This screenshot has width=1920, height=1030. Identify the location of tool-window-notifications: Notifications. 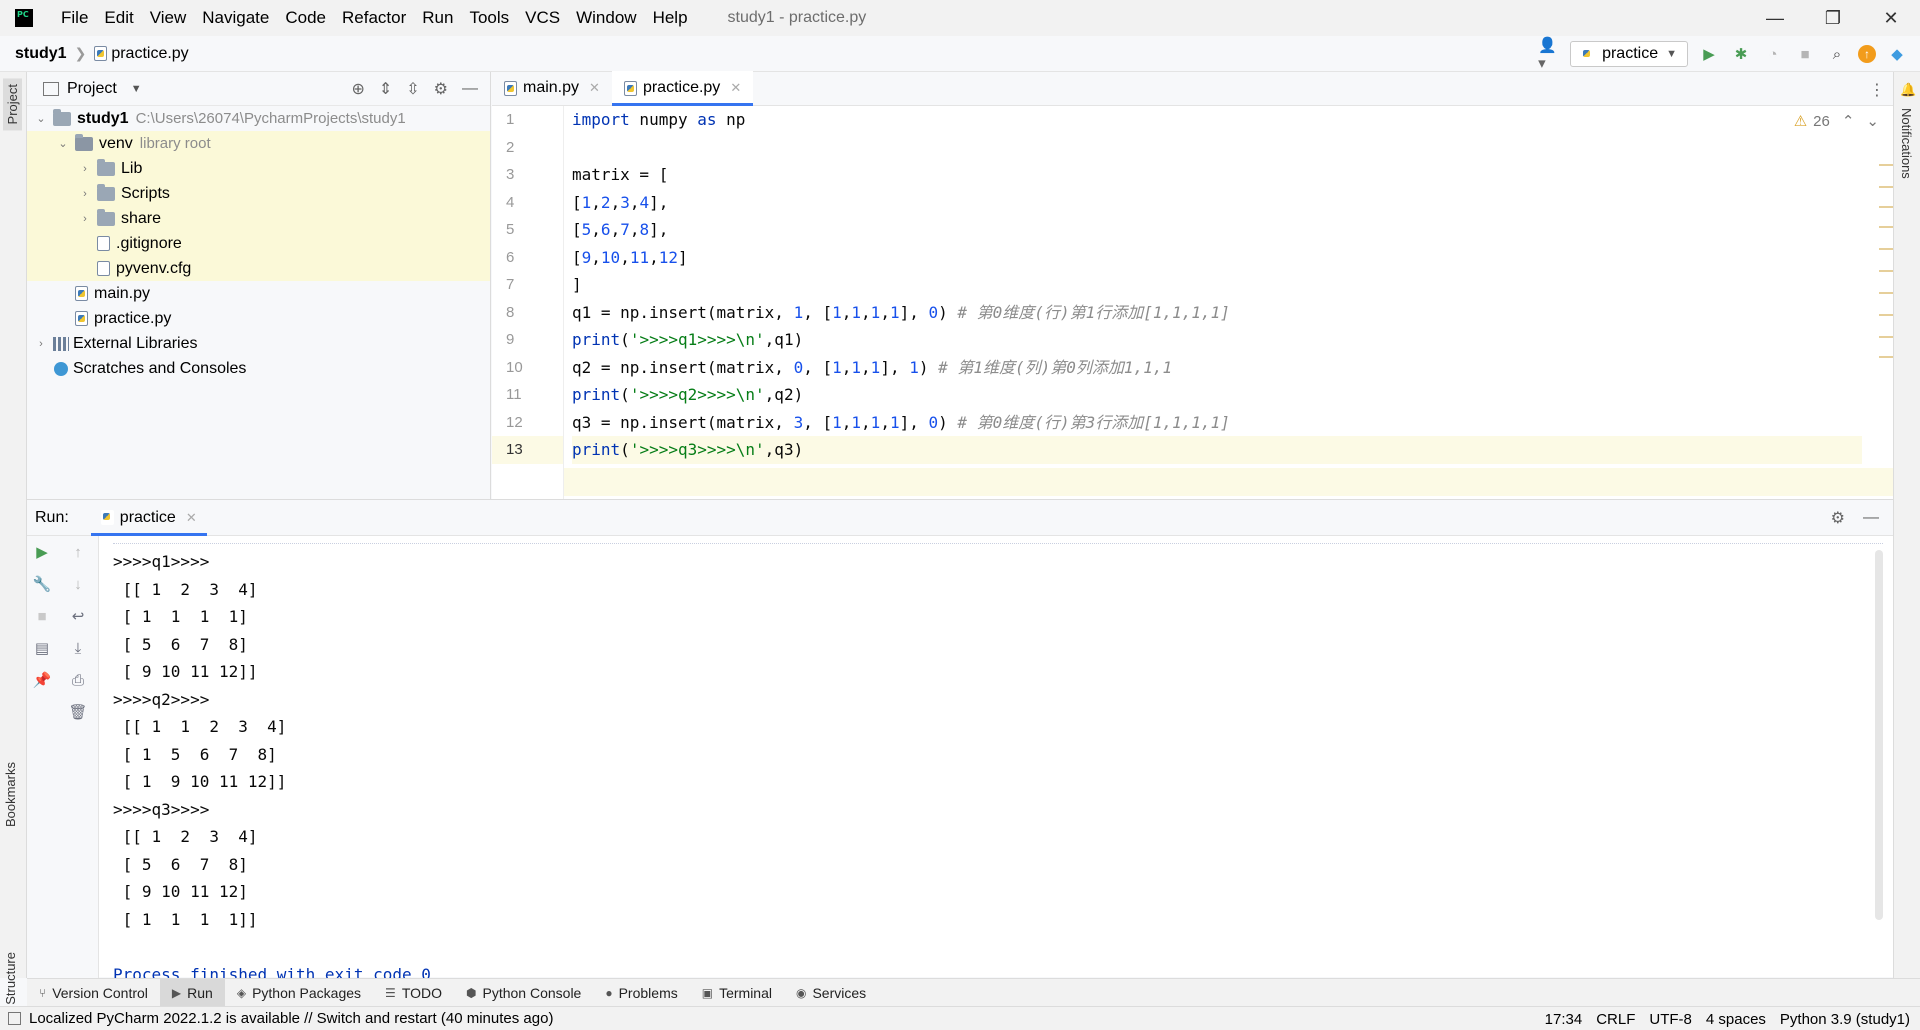
(1906, 143).